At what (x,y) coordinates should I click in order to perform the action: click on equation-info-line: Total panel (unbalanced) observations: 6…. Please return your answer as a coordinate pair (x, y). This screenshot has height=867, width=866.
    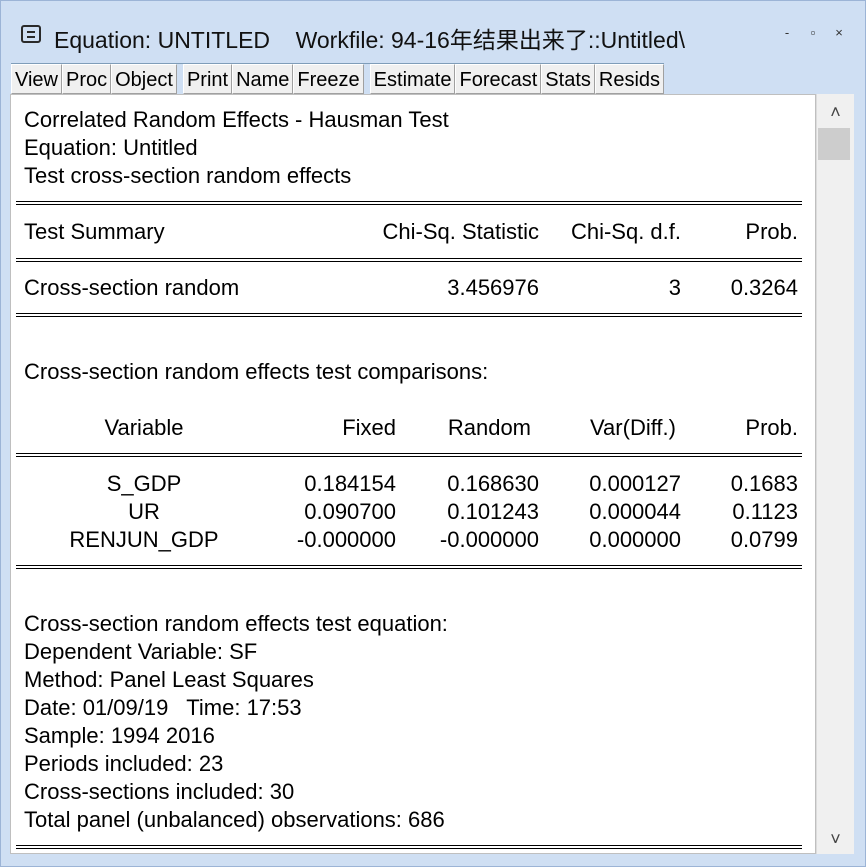
    Looking at the image, I should click on (234, 819).